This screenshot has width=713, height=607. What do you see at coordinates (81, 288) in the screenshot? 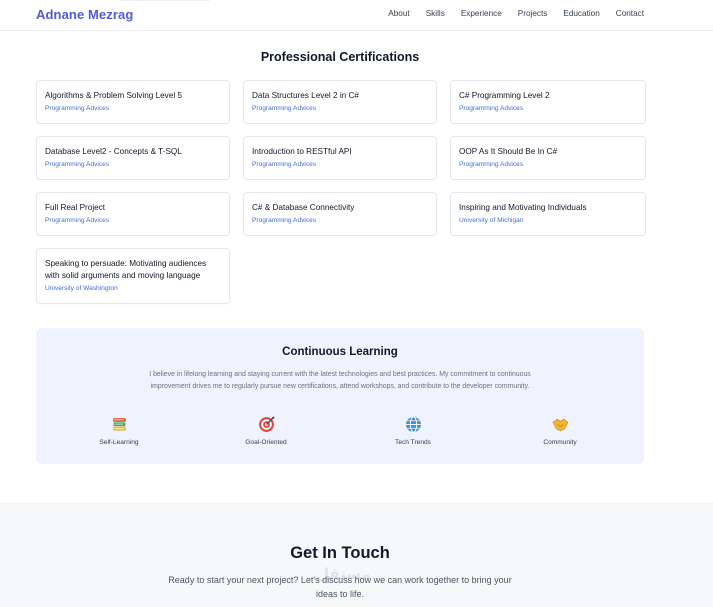
I see `cert-issuer: University of Washington` at bounding box center [81, 288].